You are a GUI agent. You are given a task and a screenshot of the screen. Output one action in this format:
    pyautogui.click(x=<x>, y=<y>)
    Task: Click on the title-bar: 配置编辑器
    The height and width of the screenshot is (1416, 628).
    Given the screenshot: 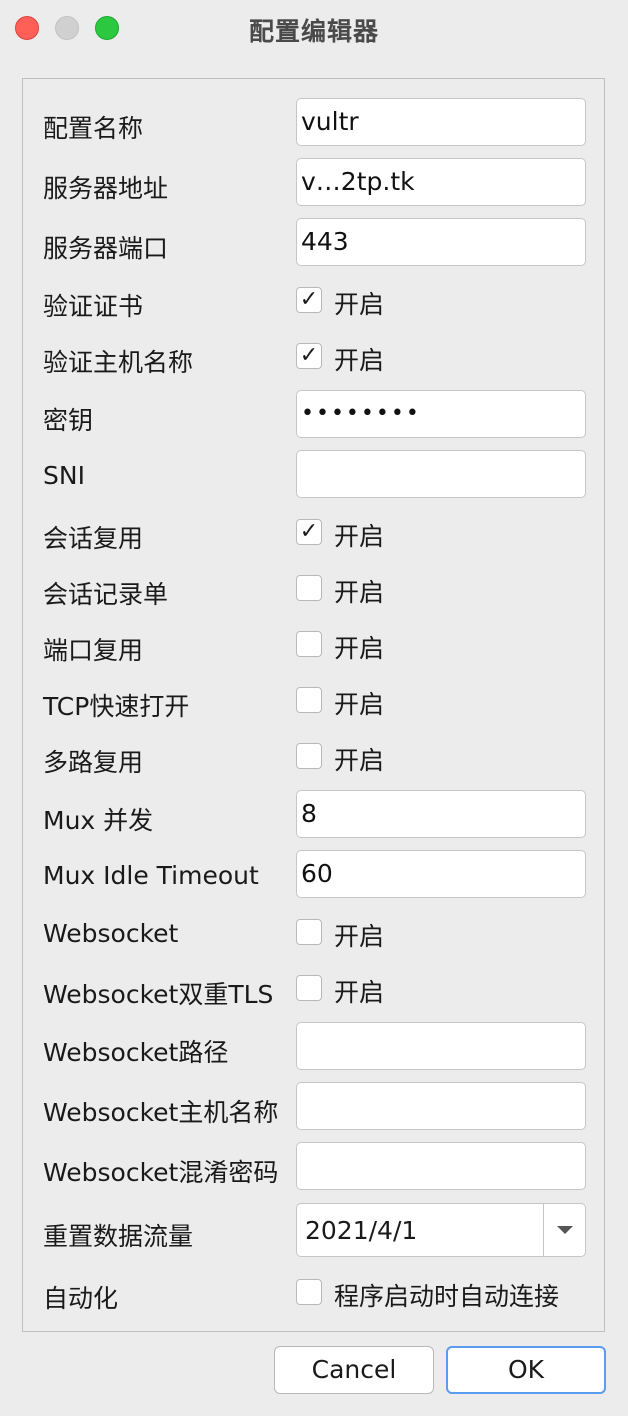 What is the action you would take?
    pyautogui.click(x=314, y=28)
    